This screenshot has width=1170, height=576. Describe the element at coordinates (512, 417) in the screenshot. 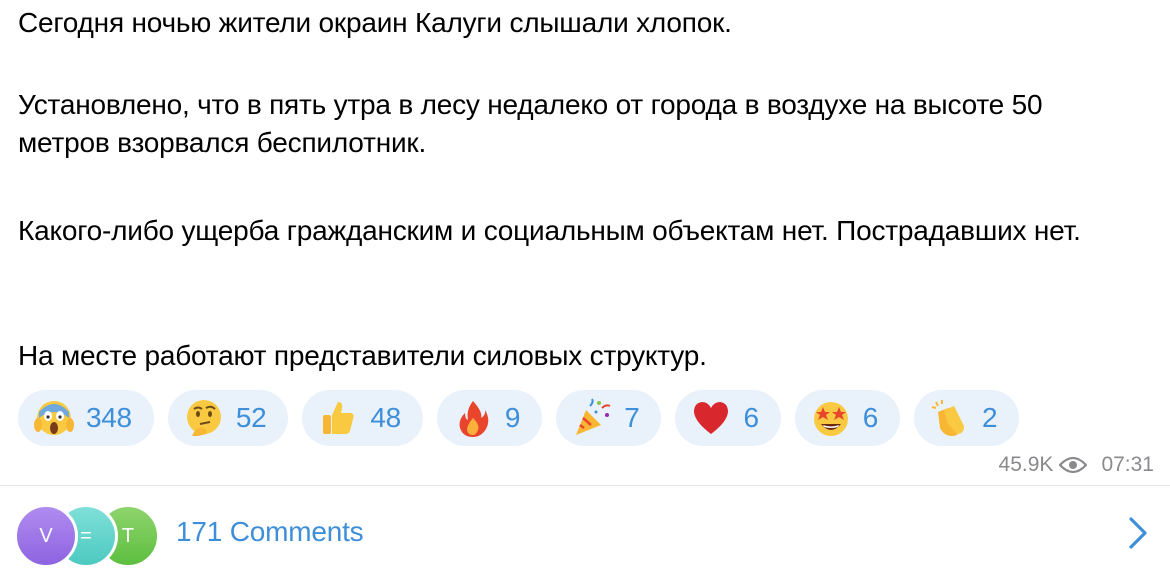

I see `reaction-count: 9` at that location.